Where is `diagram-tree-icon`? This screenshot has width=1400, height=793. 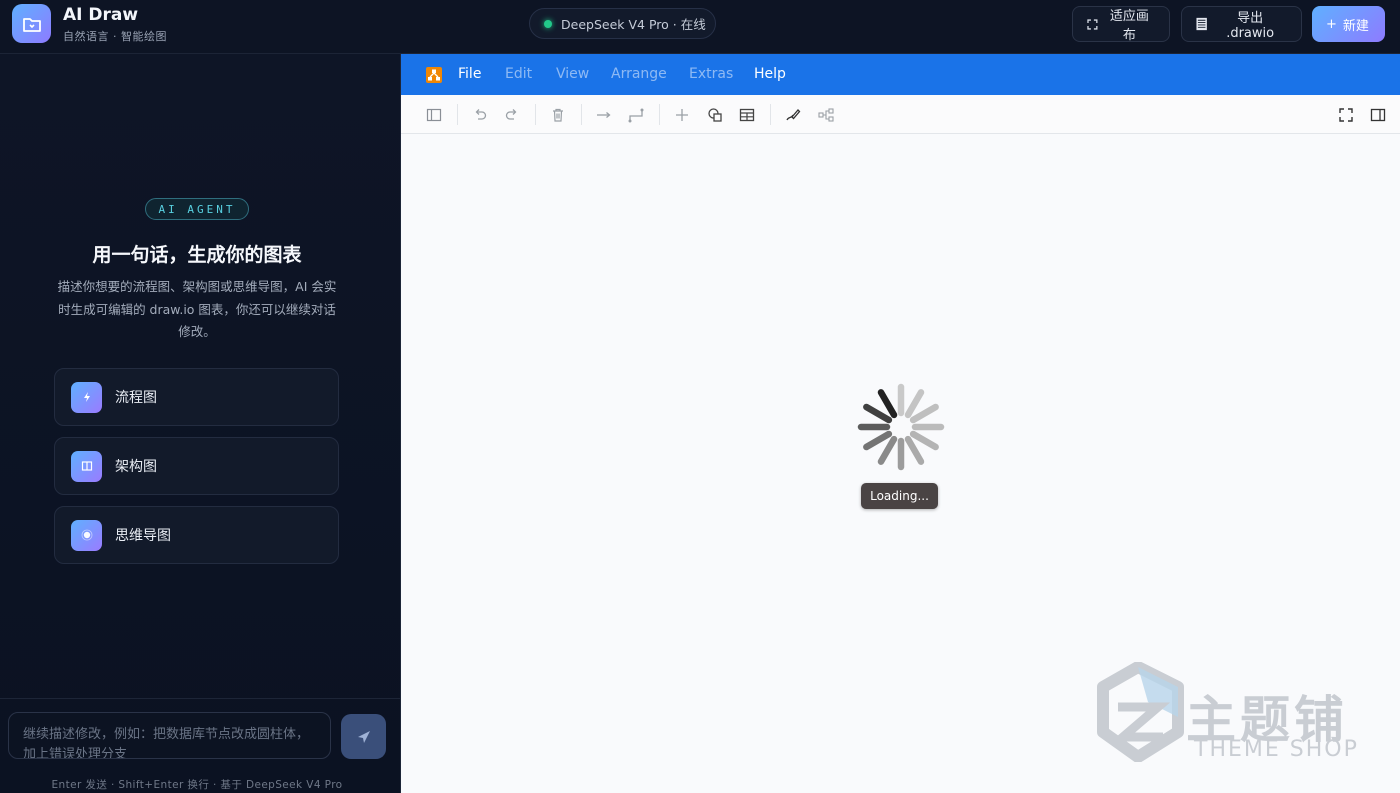
diagram-tree-icon is located at coordinates (826, 115).